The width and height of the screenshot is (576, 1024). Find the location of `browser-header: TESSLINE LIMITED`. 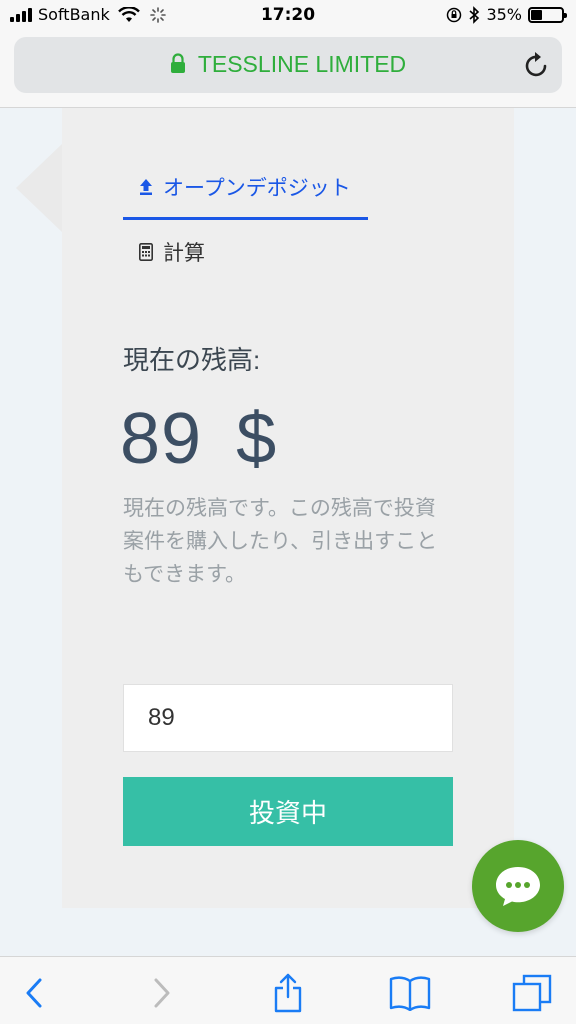

browser-header: TESSLINE LIMITED is located at coordinates (288, 70).